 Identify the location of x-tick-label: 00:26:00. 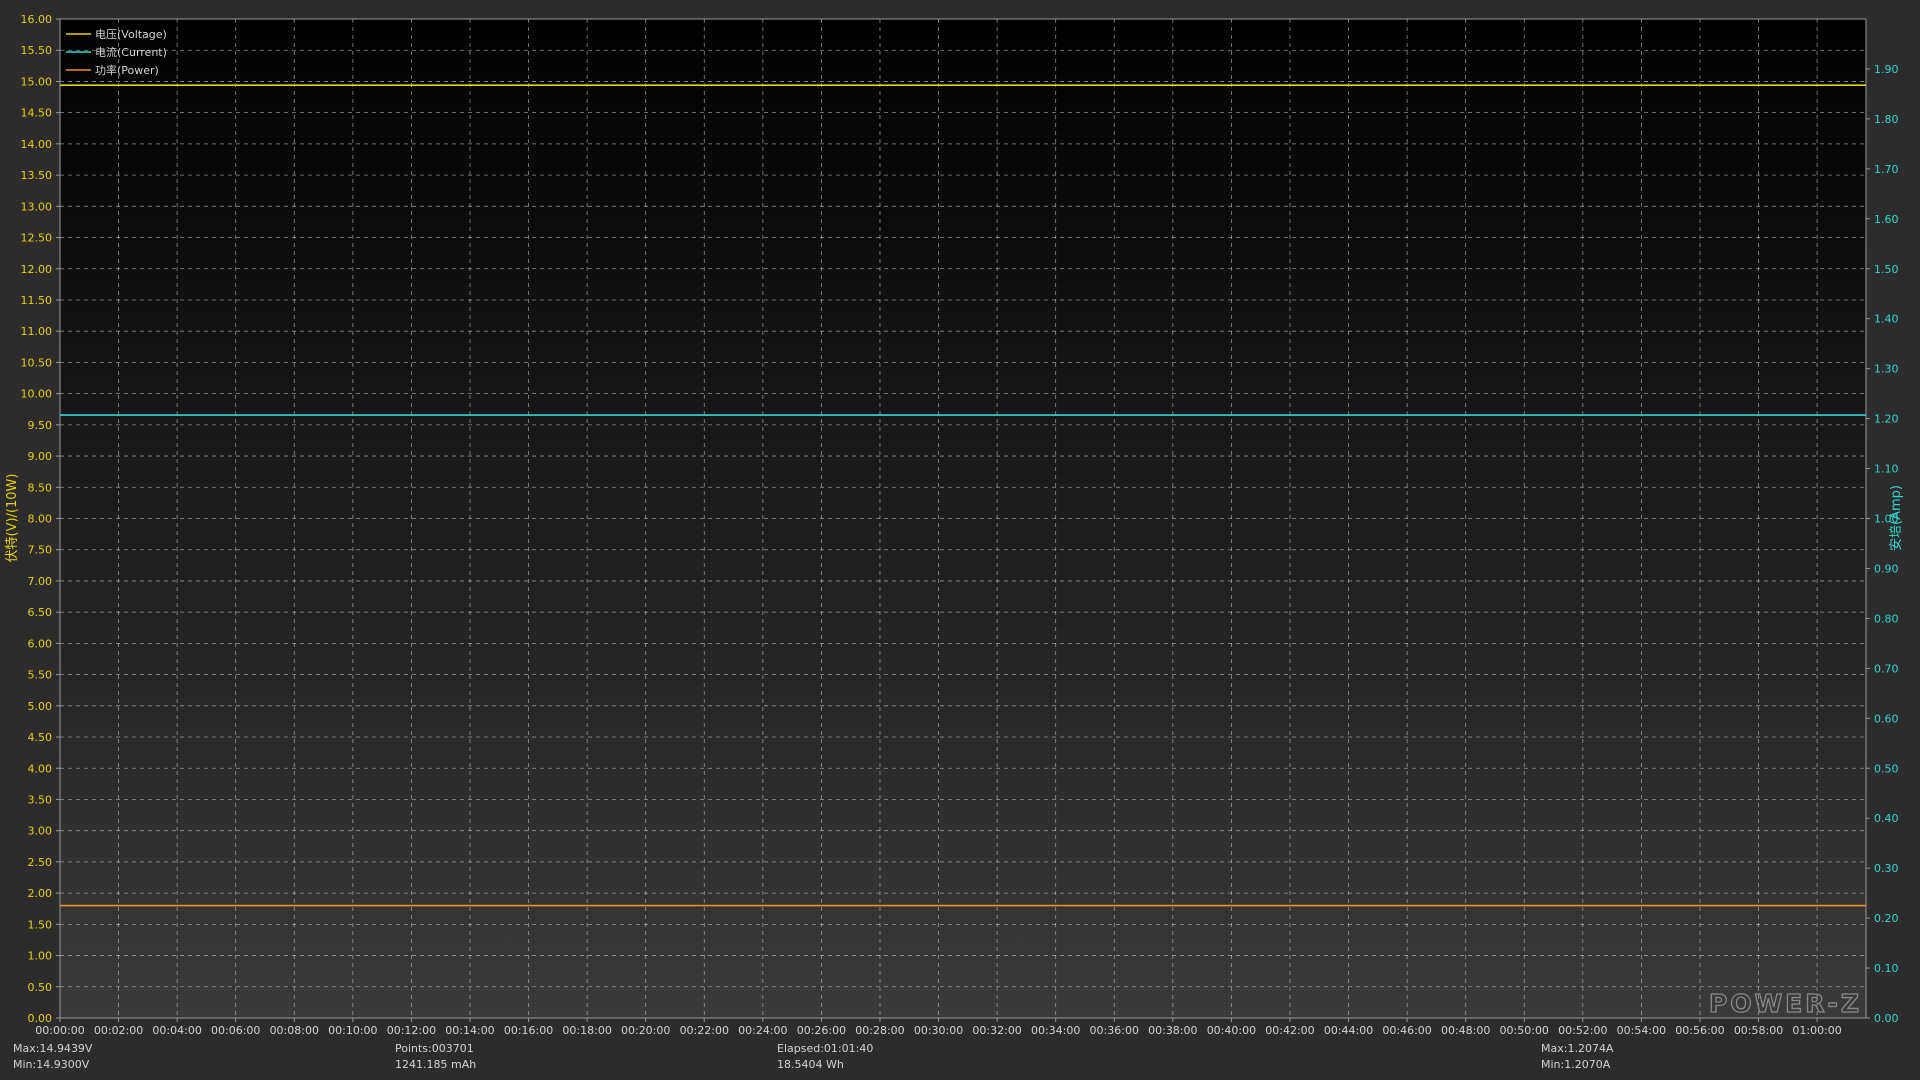
(821, 1030).